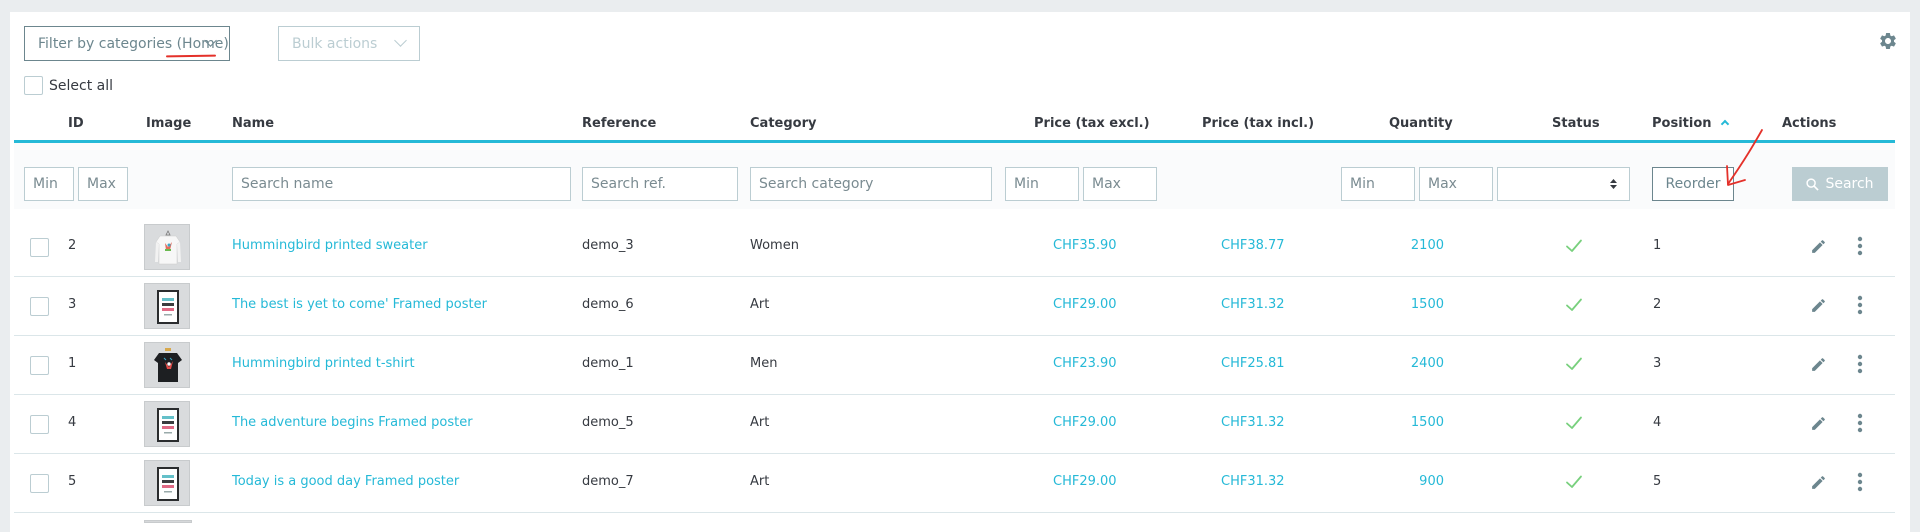 Image resolution: width=1920 pixels, height=532 pixels. What do you see at coordinates (1657, 363) in the screenshot?
I see `product-position: 3` at bounding box center [1657, 363].